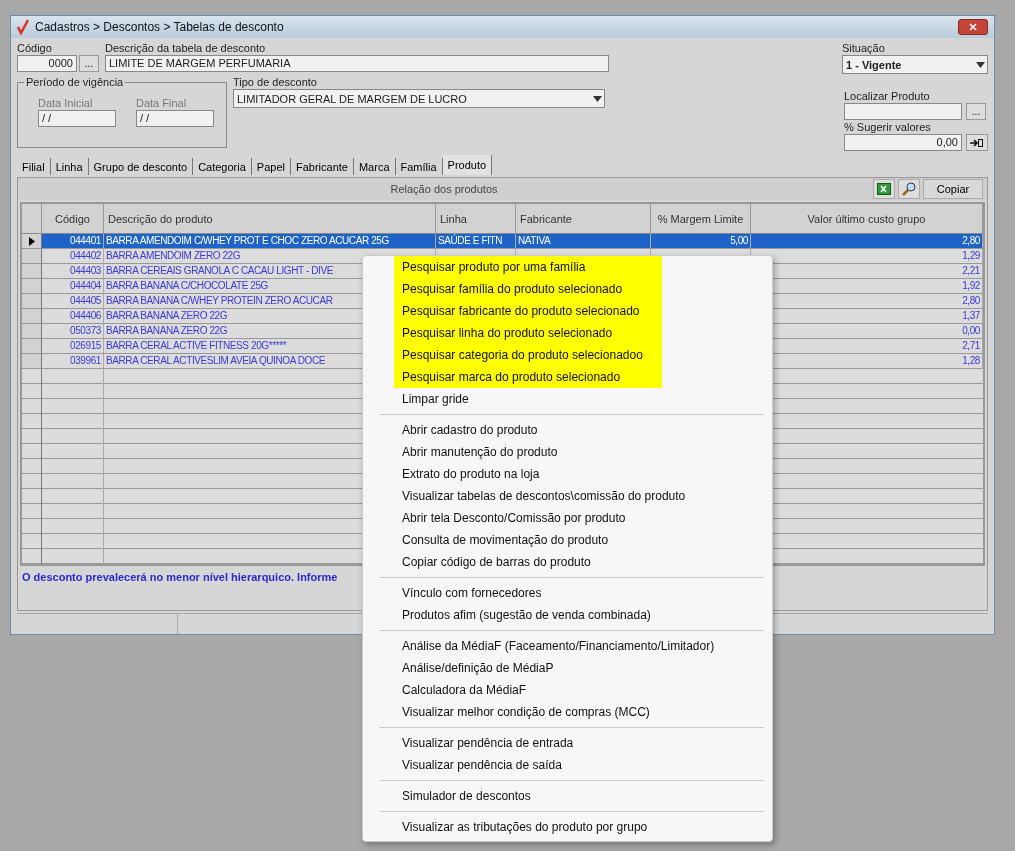 The height and width of the screenshot is (851, 1015). Describe the element at coordinates (864, 48) in the screenshot. I see `field-label: Situação` at that location.